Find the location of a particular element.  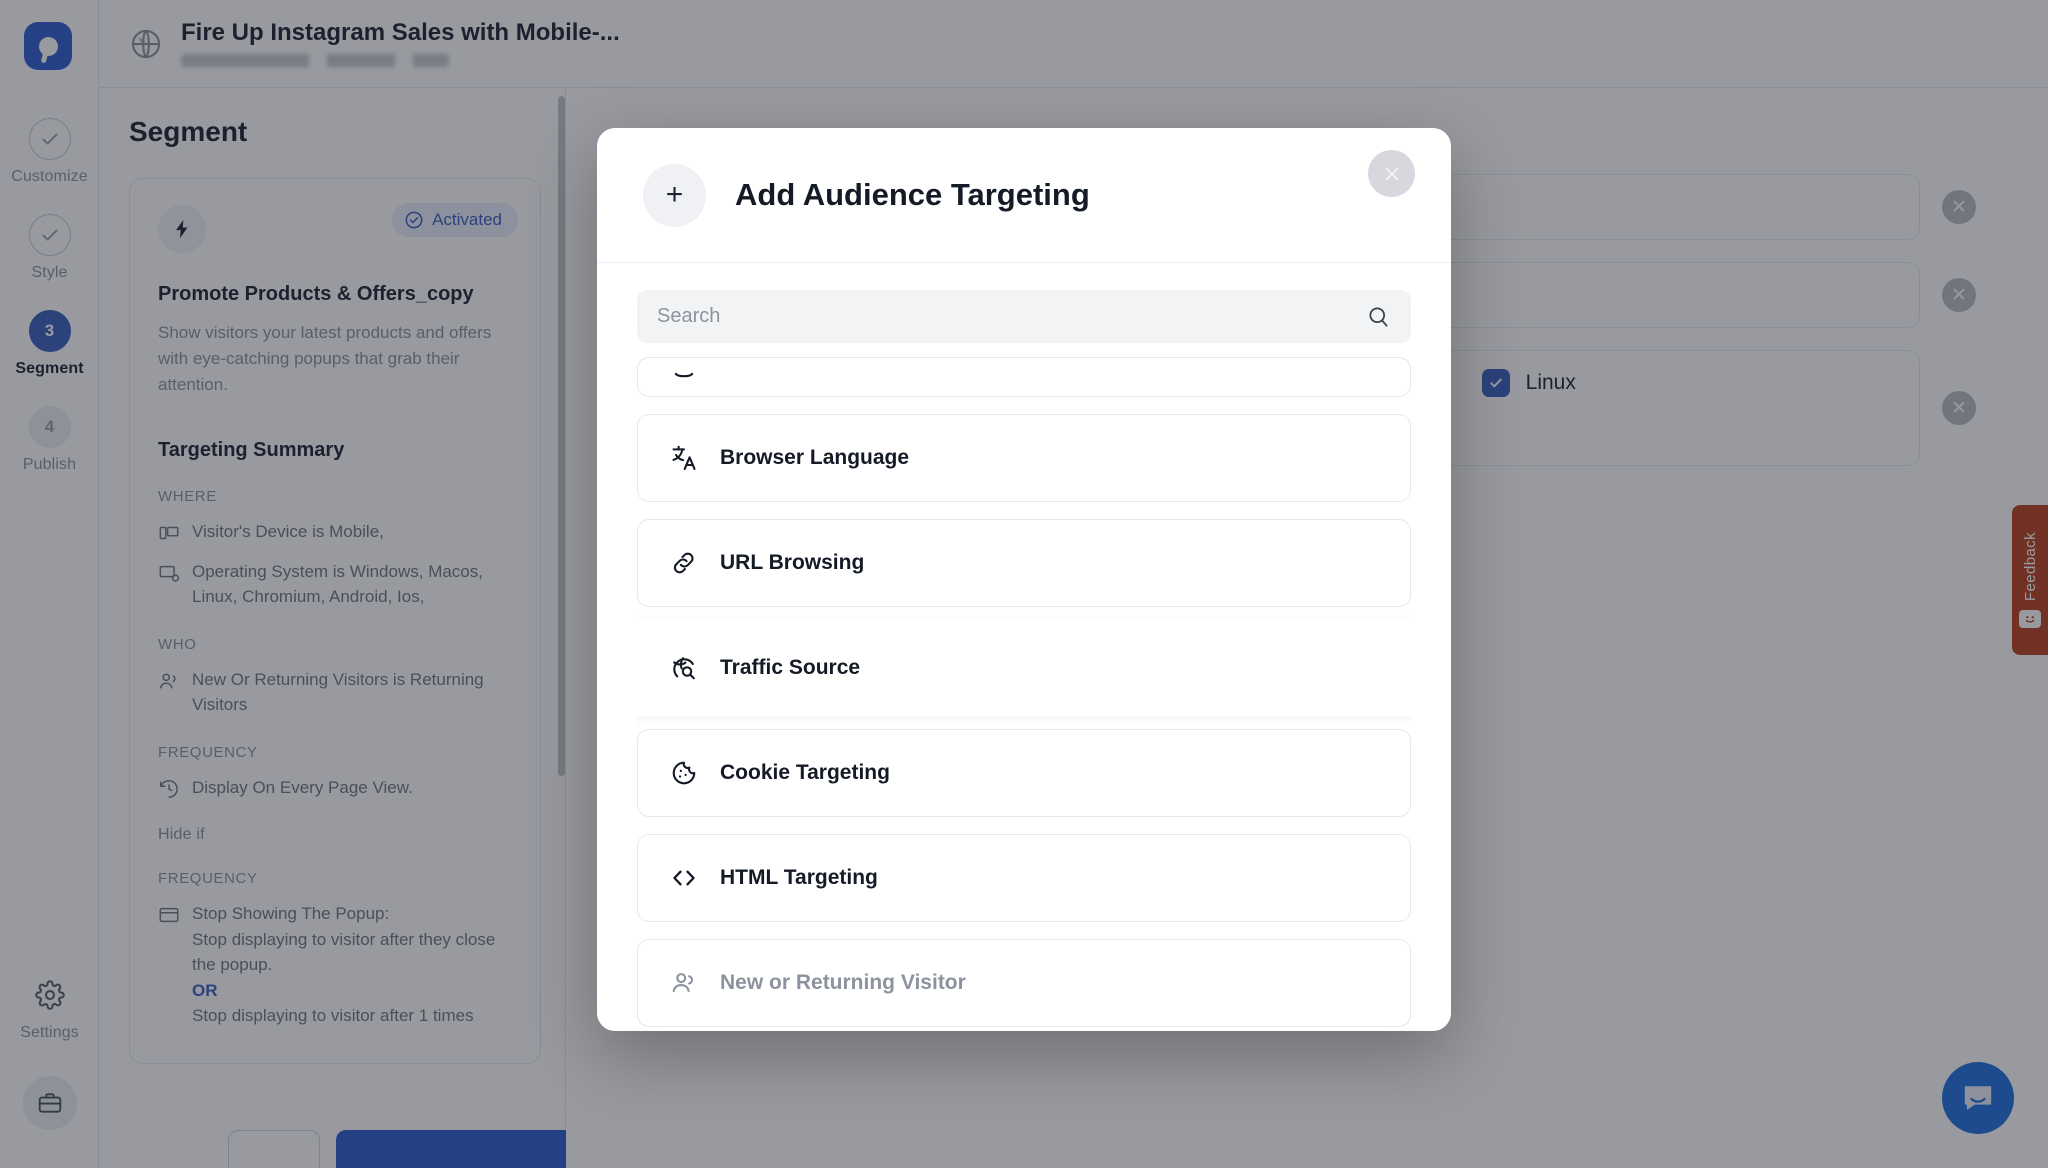

modal-header: + Add Audience Targeting is located at coordinates (1024, 195).